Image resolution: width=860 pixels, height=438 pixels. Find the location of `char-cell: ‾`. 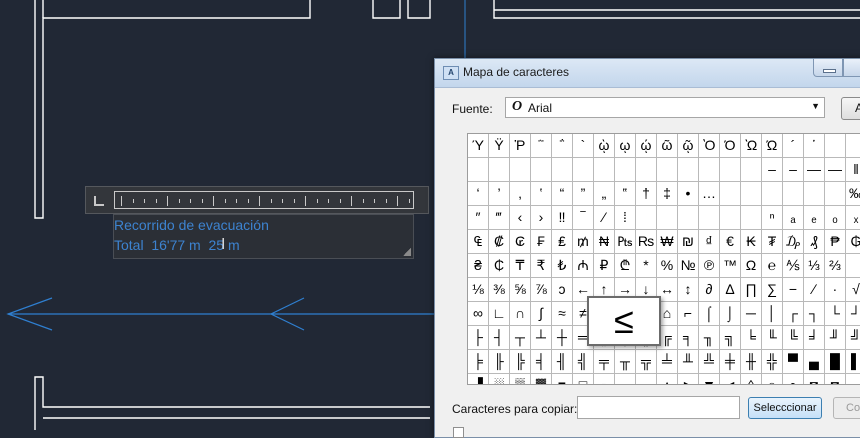

char-cell: ‾ is located at coordinates (583, 218).